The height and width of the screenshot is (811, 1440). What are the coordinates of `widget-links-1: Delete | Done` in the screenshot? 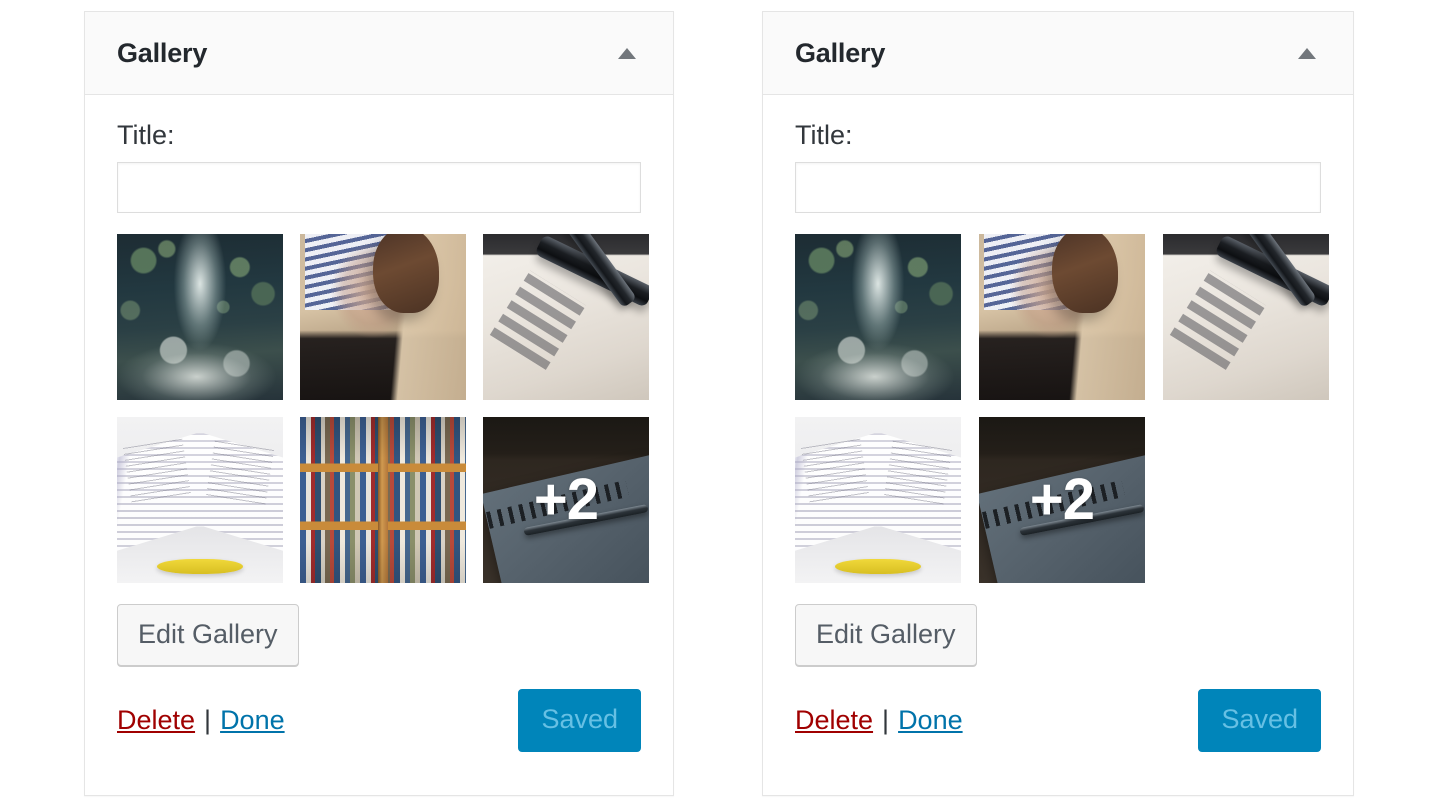 It's located at (201, 720).